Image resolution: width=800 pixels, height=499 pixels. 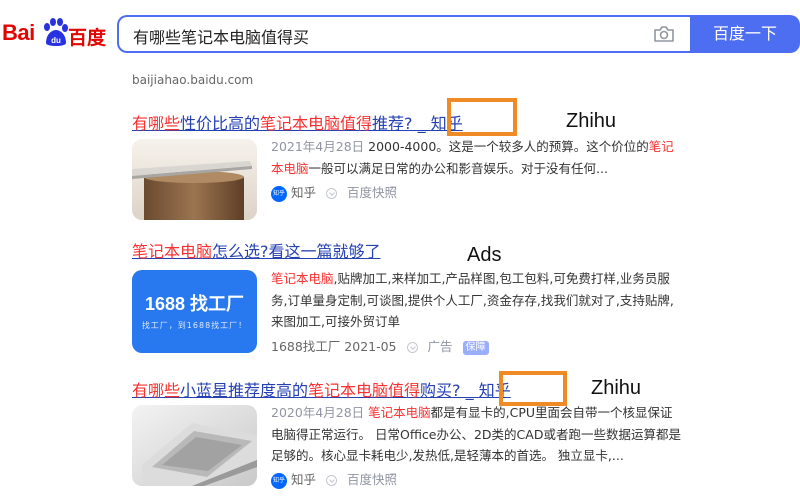 What do you see at coordinates (18, 32) in the screenshot?
I see `logo-latin: Bai` at bounding box center [18, 32].